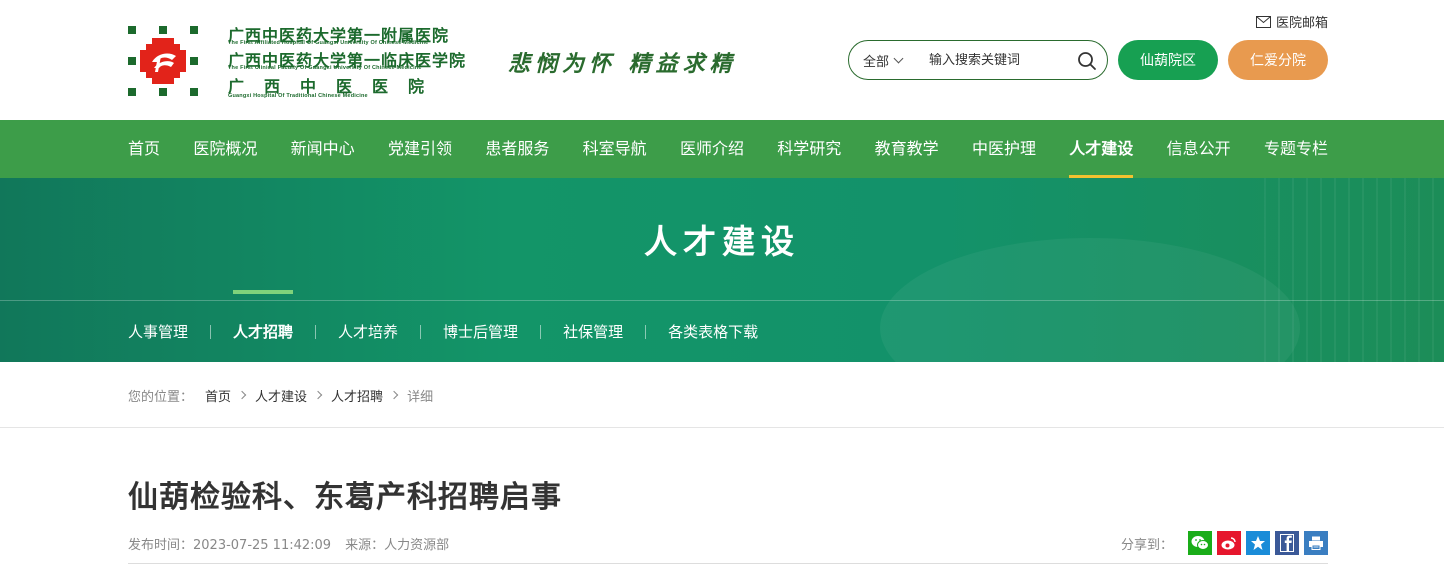  Describe the element at coordinates (1087, 61) in the screenshot. I see `search-icon` at that location.